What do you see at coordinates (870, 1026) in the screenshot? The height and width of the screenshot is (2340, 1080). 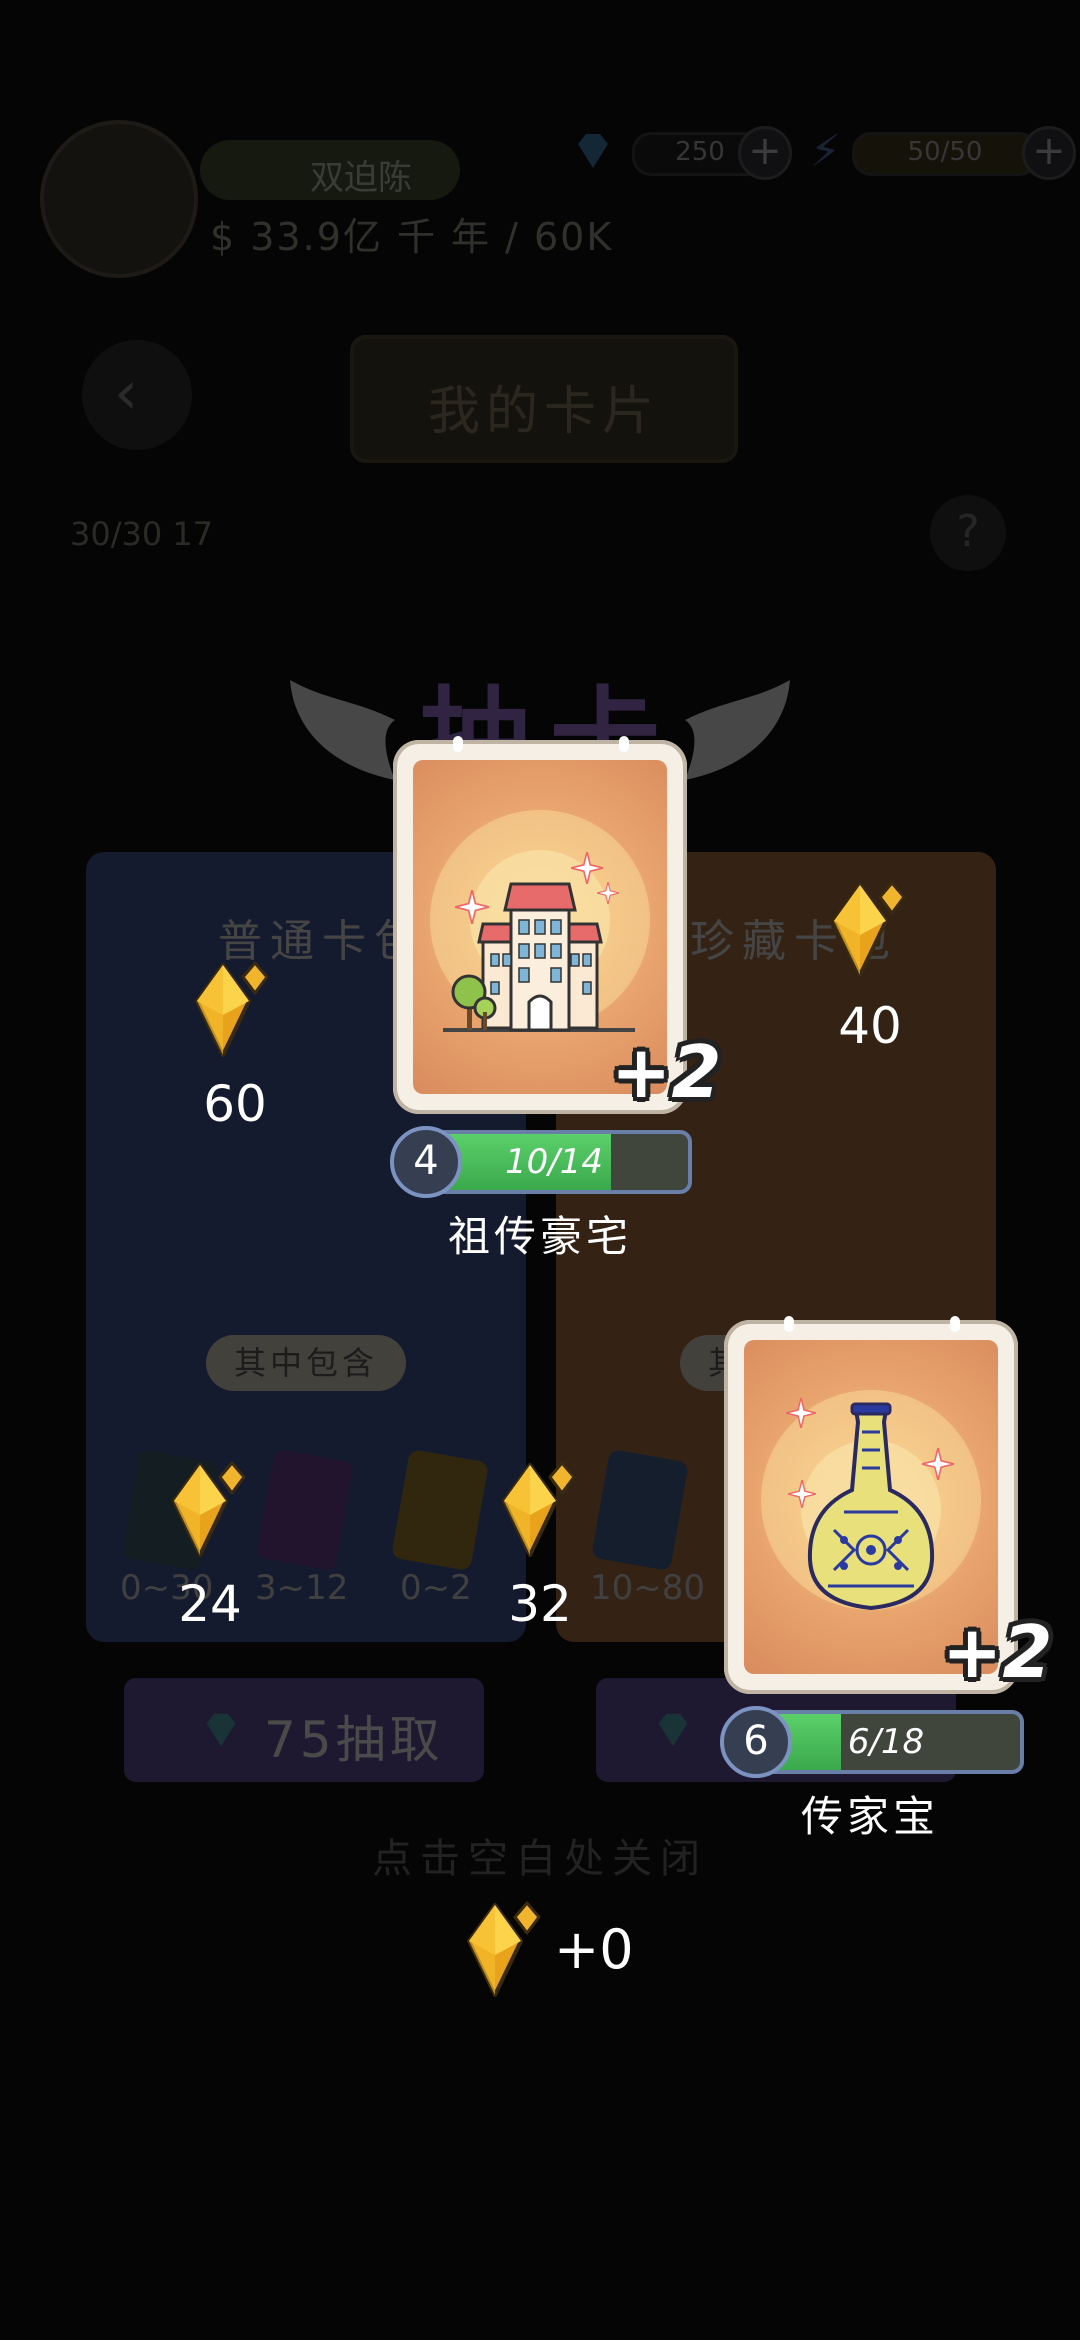 I see `rare-pack-gem-count: 40` at bounding box center [870, 1026].